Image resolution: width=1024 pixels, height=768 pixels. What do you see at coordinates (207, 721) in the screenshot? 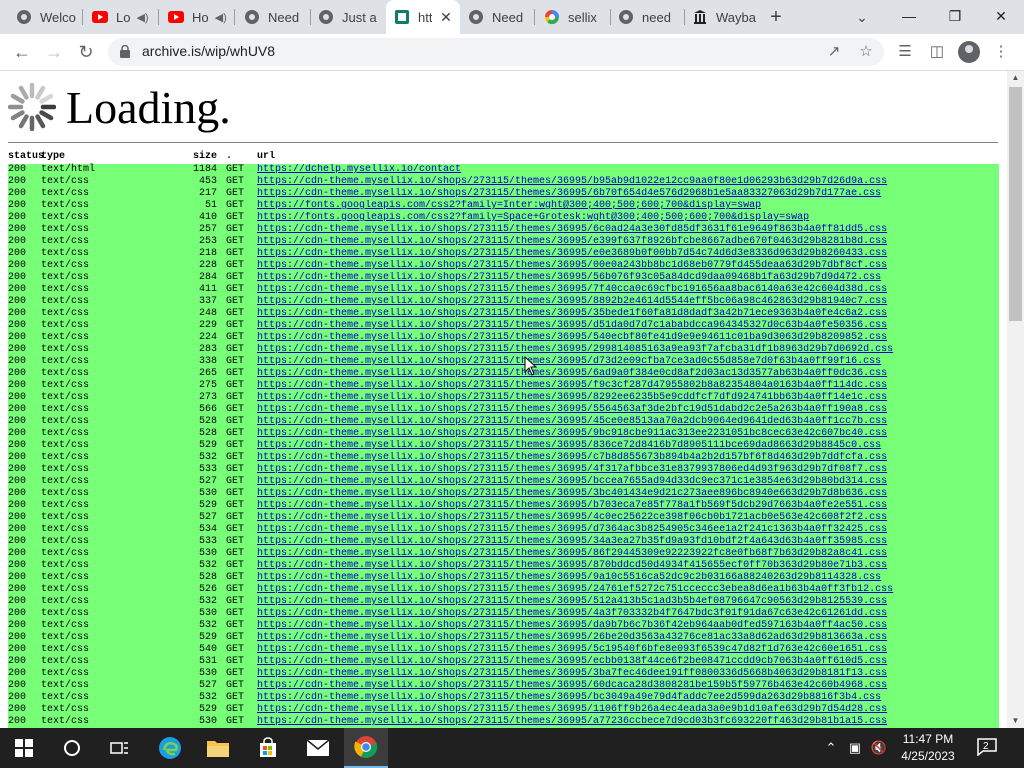
I see `cell-size: 530` at bounding box center [207, 721].